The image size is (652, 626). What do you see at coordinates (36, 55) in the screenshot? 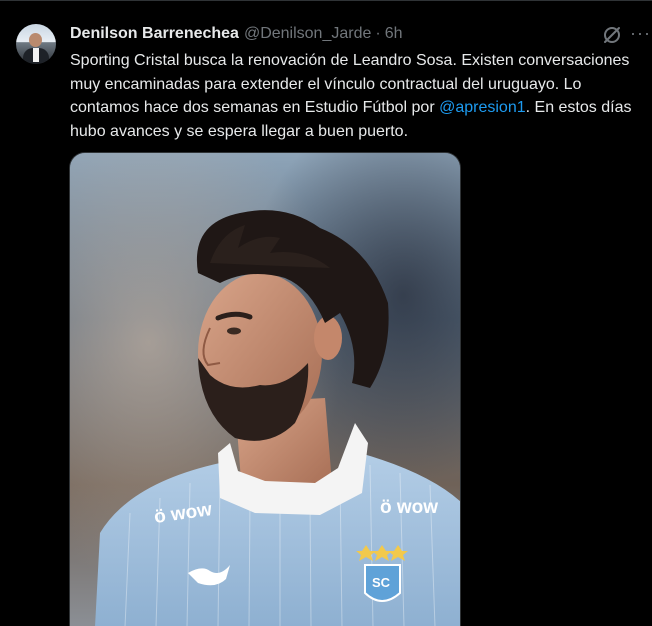
I see `avatar-shirt` at bounding box center [36, 55].